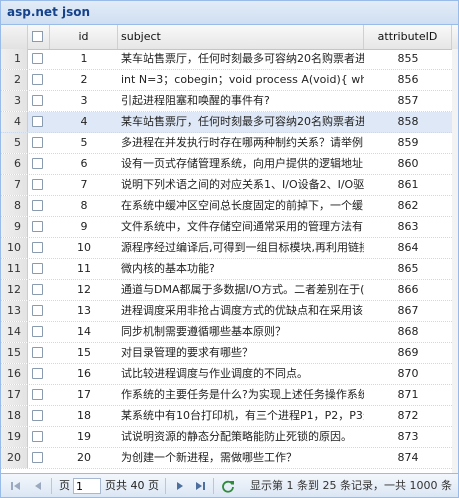 The height and width of the screenshot is (498, 459). I want to click on table-row: 20 20 为创建一个新进程，需做哪些工作？ 874, so click(229, 458).